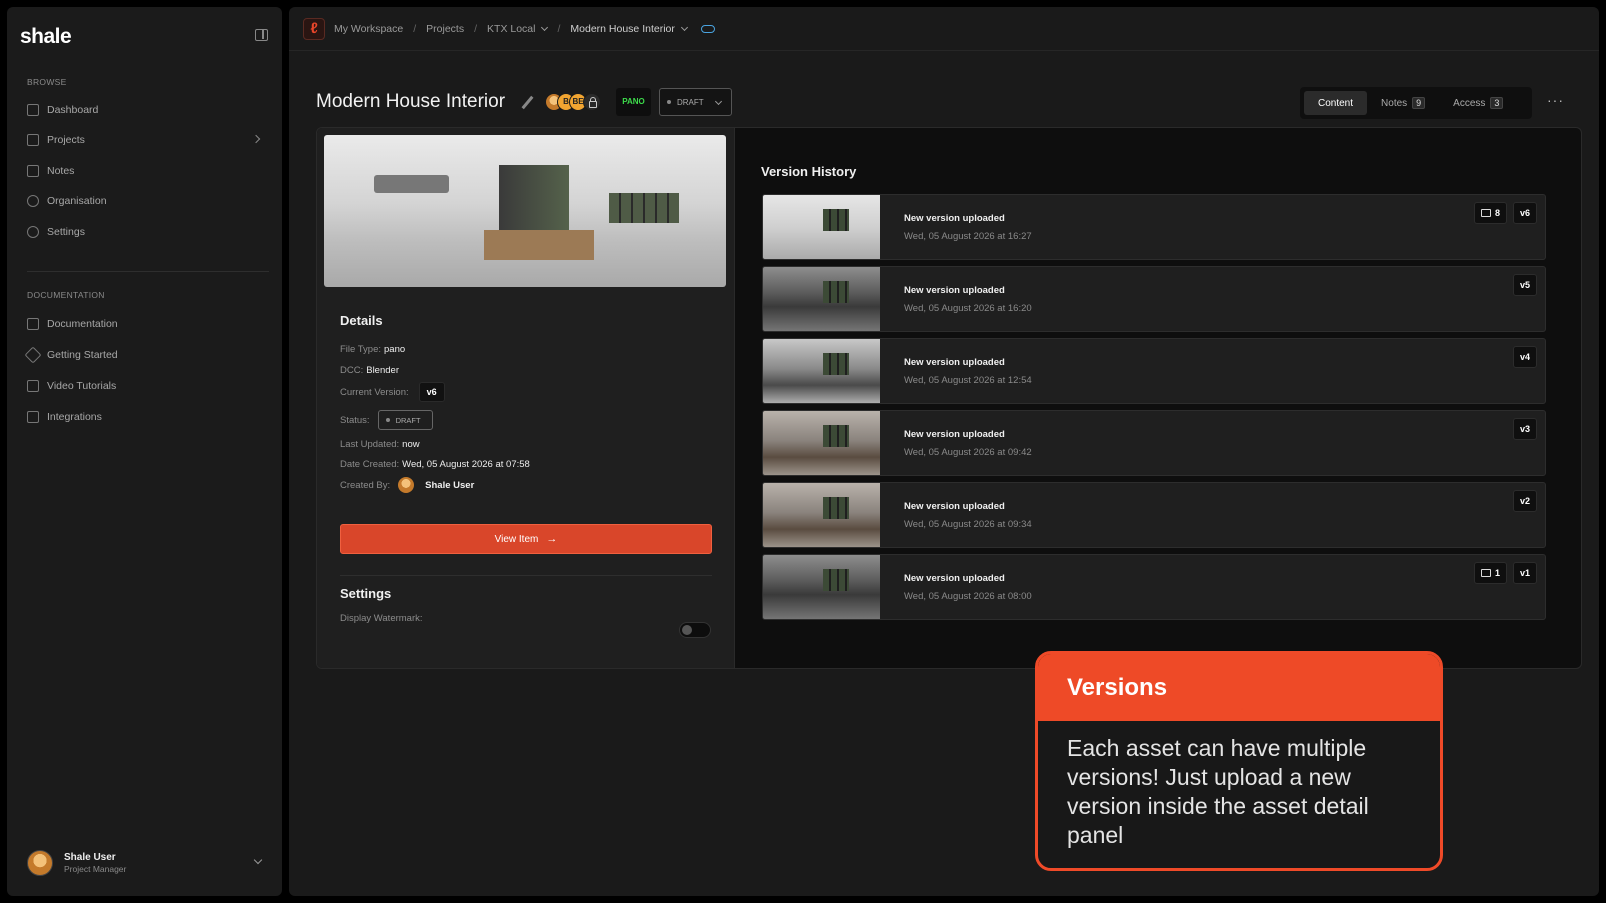  What do you see at coordinates (148, 110) in the screenshot?
I see `sidebar-item-dashboard: Dashboard` at bounding box center [148, 110].